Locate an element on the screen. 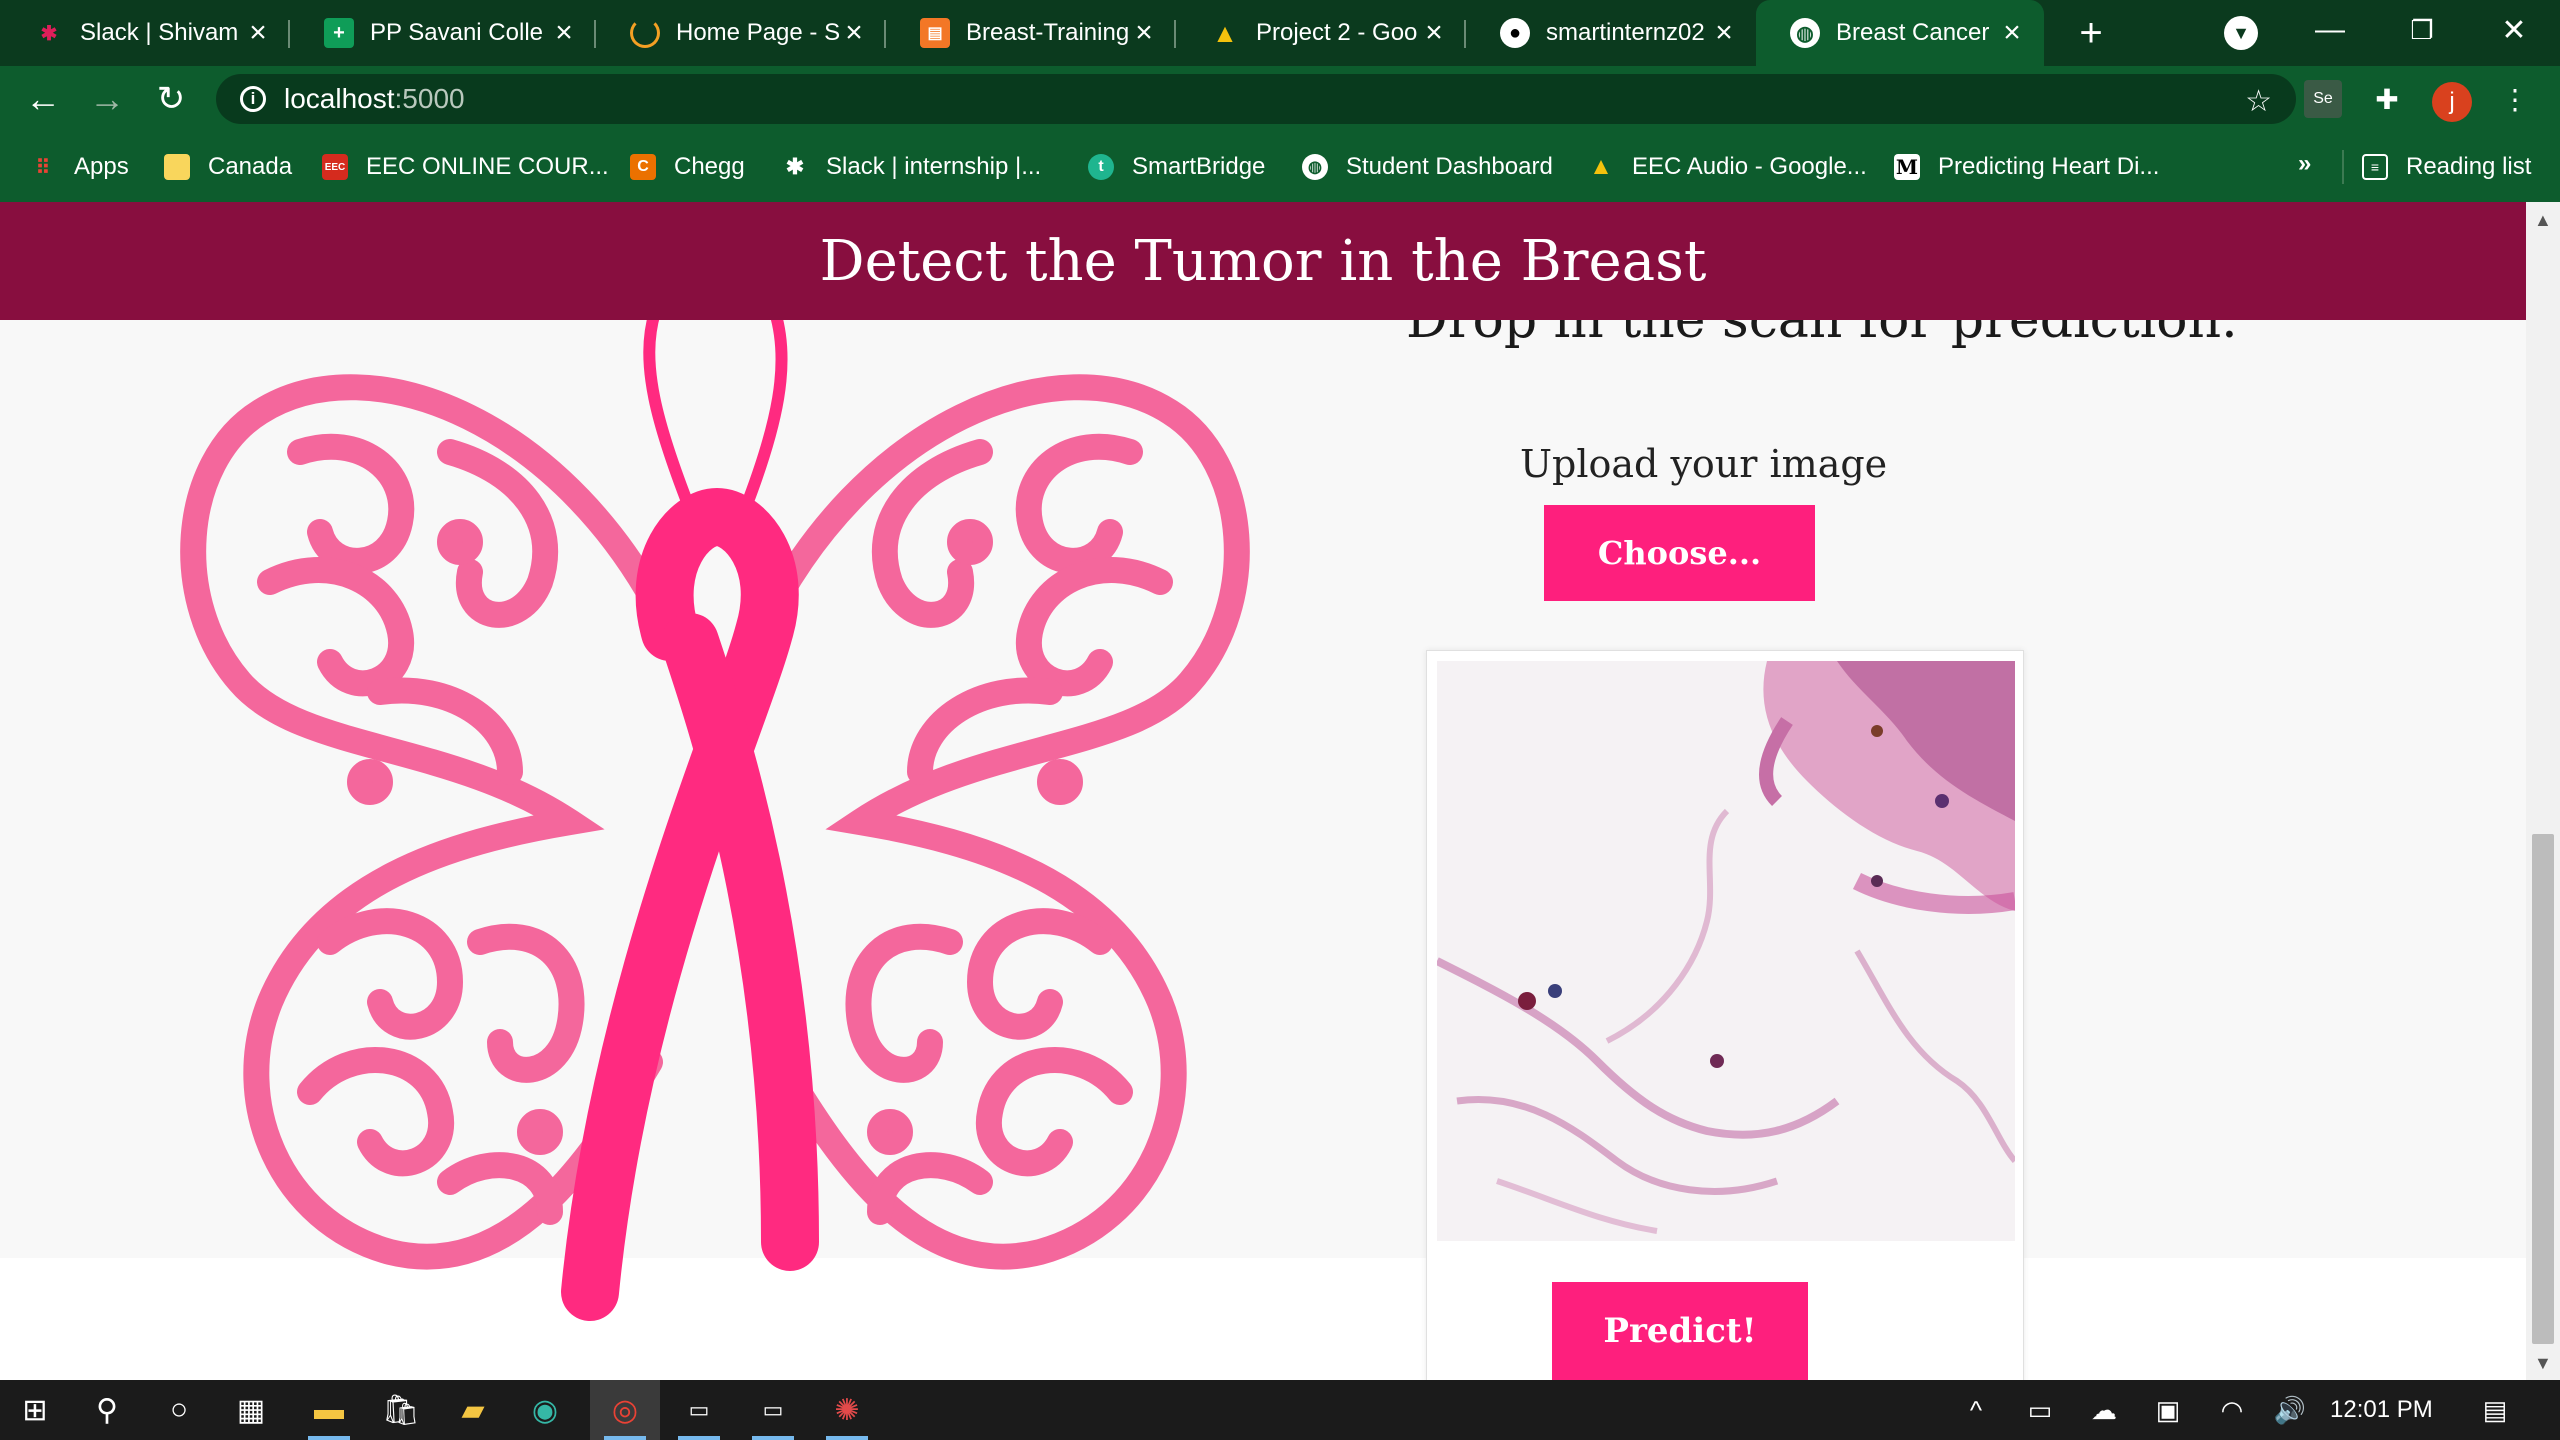 The image size is (2560, 1440). puzzle-icon: ✚ is located at coordinates (2387, 99).